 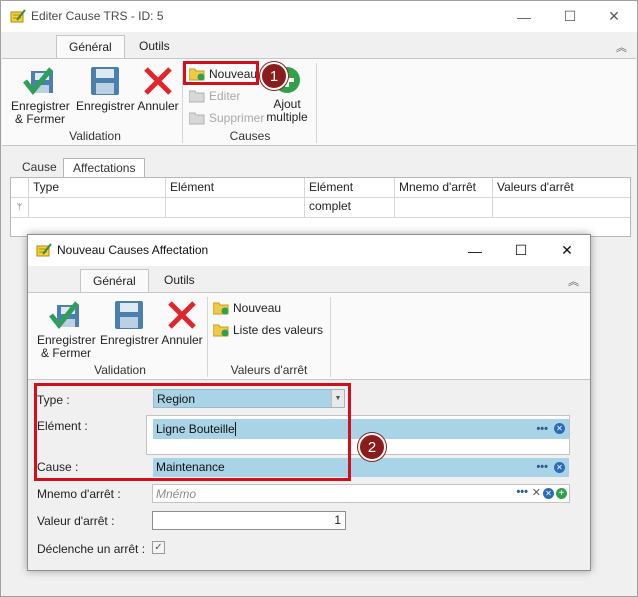 I want to click on dialog-tab-outils: Outils, so click(x=179, y=281).